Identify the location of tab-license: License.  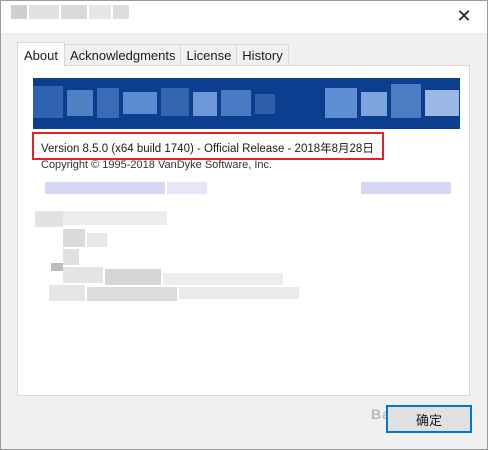
(209, 55).